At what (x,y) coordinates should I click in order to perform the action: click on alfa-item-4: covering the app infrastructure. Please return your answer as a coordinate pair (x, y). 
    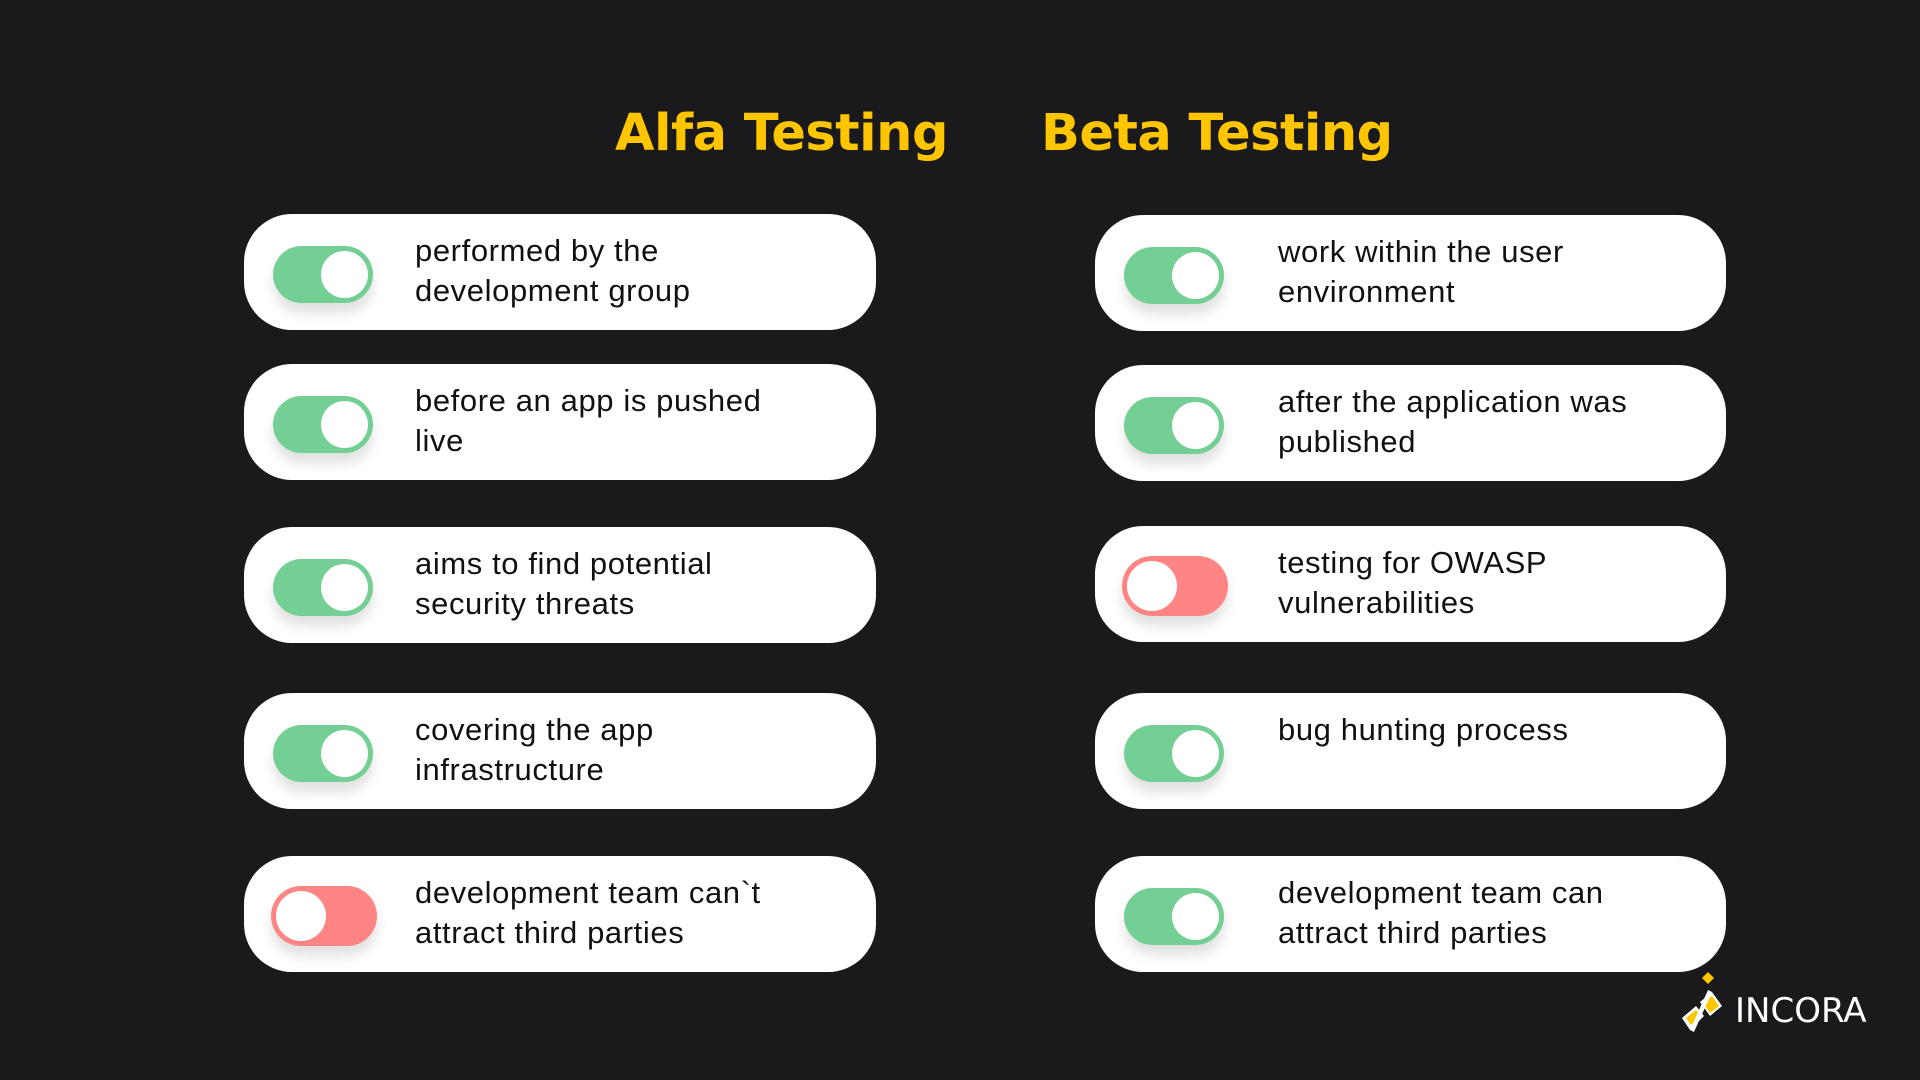
    Looking at the image, I should click on (560, 751).